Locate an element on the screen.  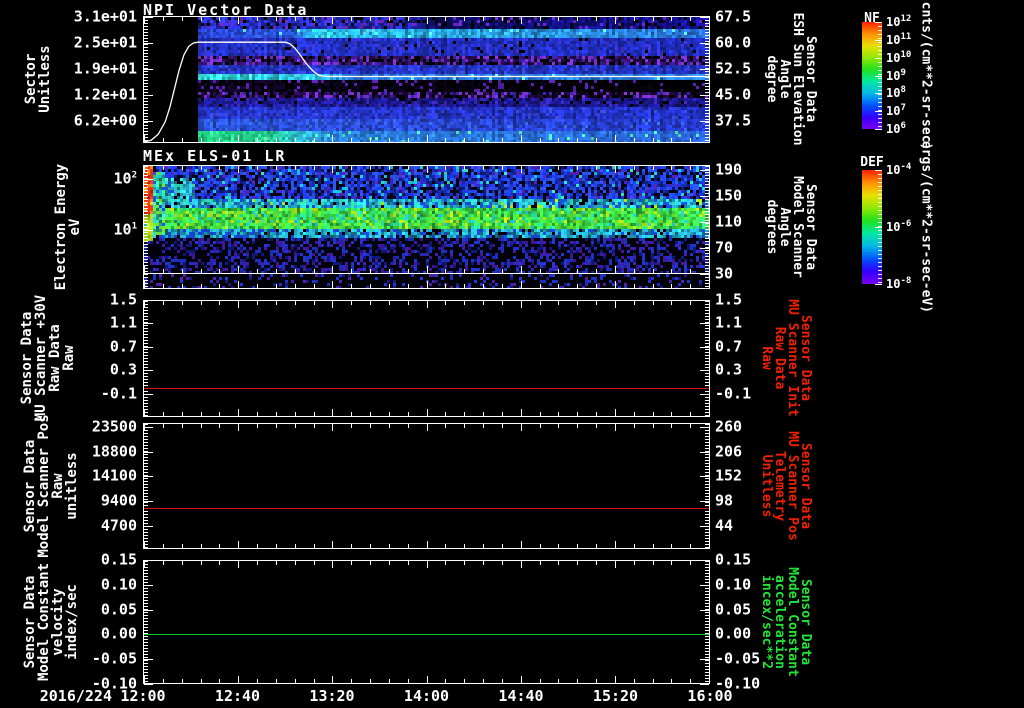
y-tick-label: 67.5 is located at coordinates (733, 16).